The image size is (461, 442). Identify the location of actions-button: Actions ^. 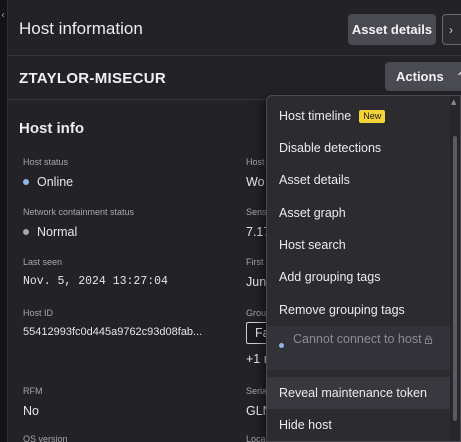
(423, 76).